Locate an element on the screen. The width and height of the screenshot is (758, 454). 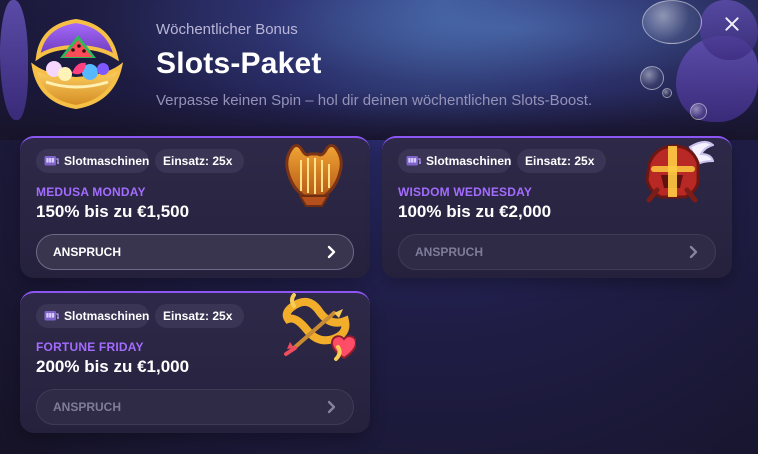
promo-offer: 150% bis zu €1,500 is located at coordinates (113, 211).